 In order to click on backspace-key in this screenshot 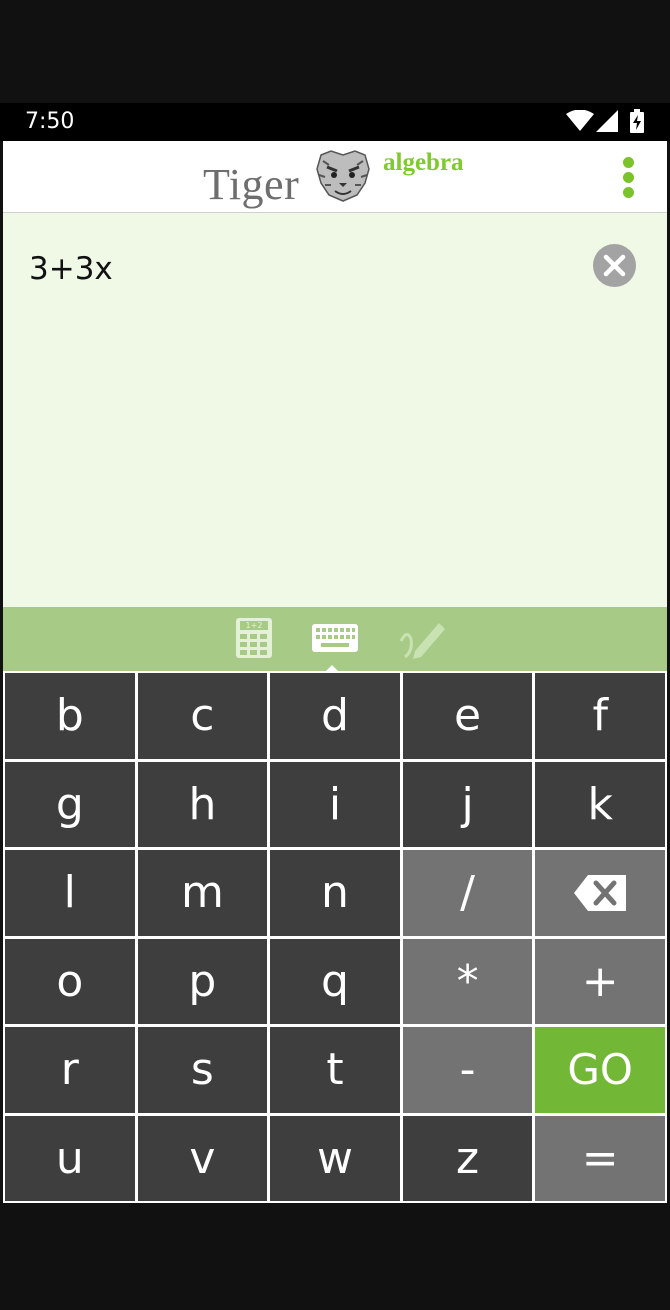, I will do `click(600, 893)`.